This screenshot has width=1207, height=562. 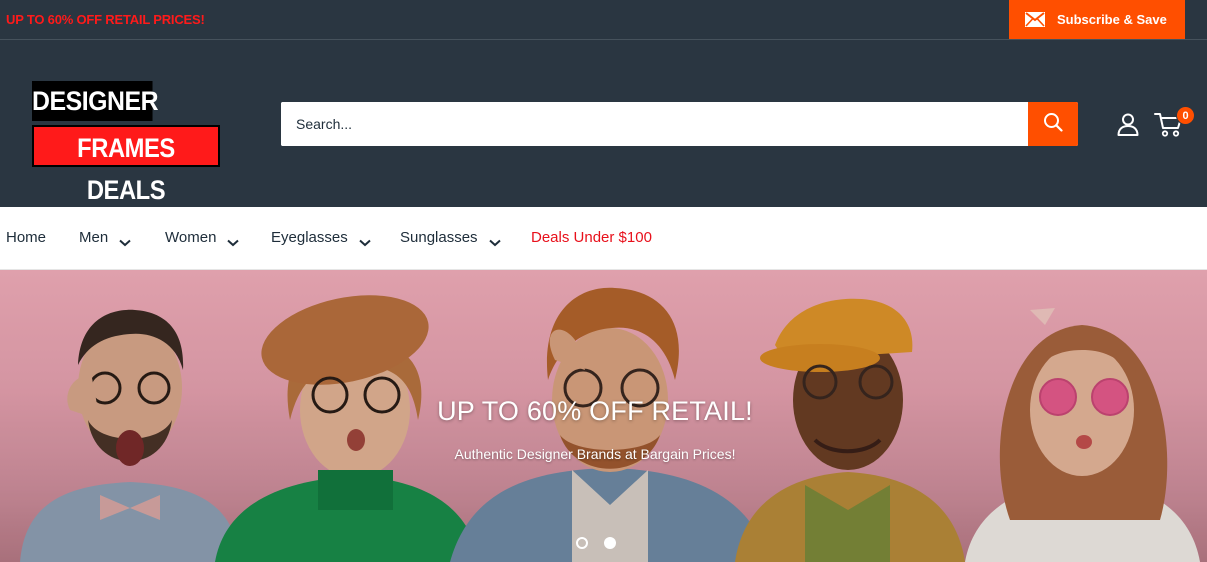 I want to click on search-button, so click(x=1053, y=124).